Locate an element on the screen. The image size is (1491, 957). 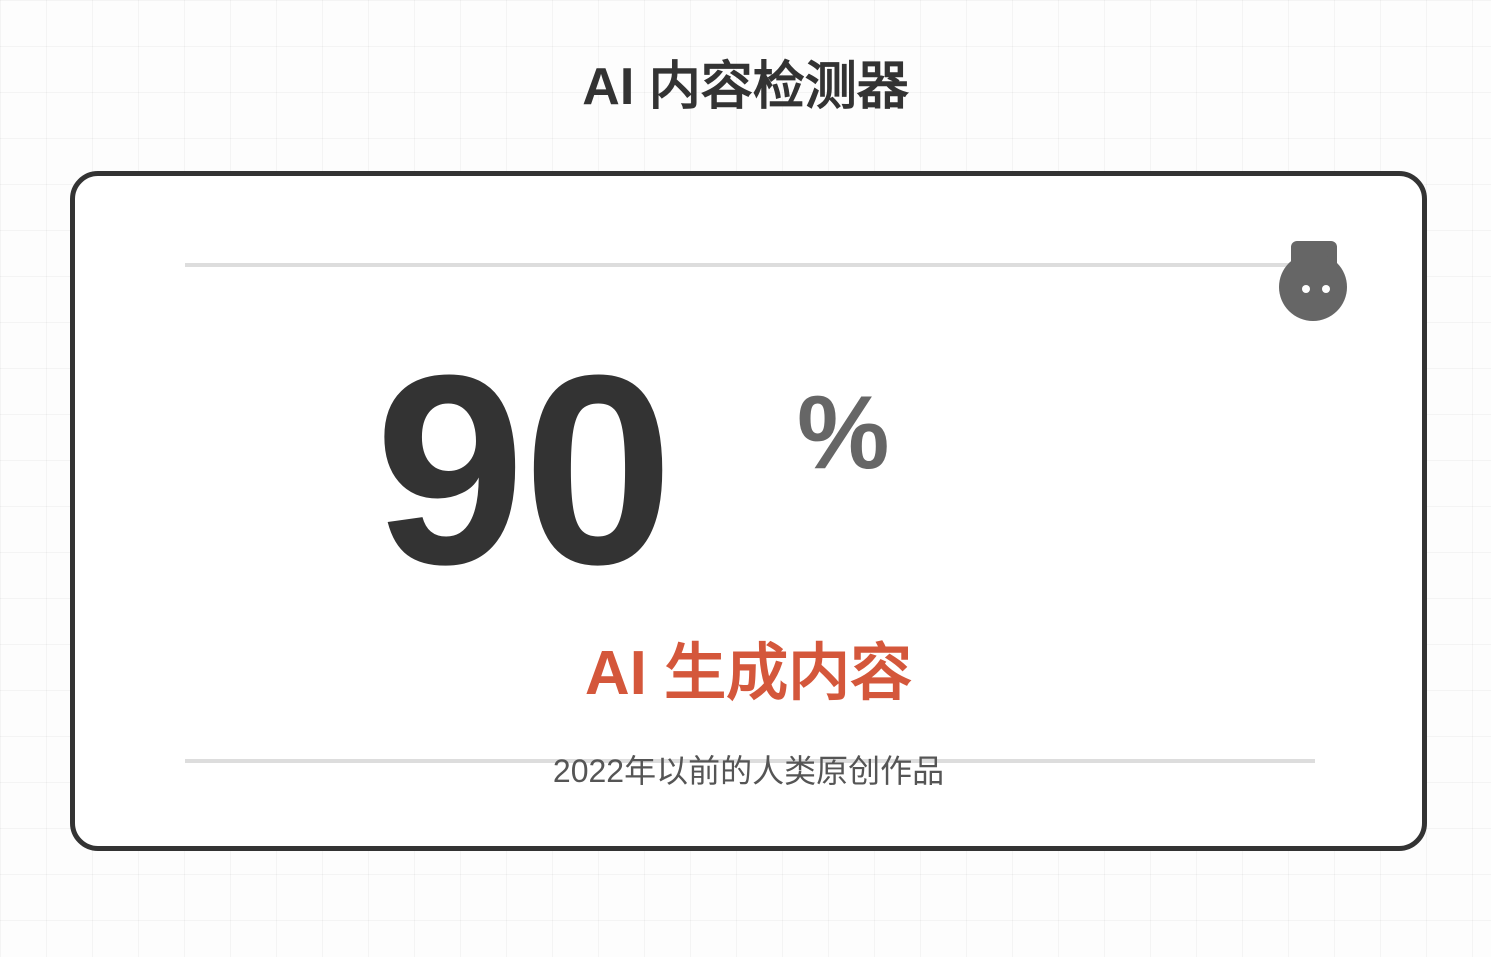
robot-eye-right is located at coordinates (1326, 289).